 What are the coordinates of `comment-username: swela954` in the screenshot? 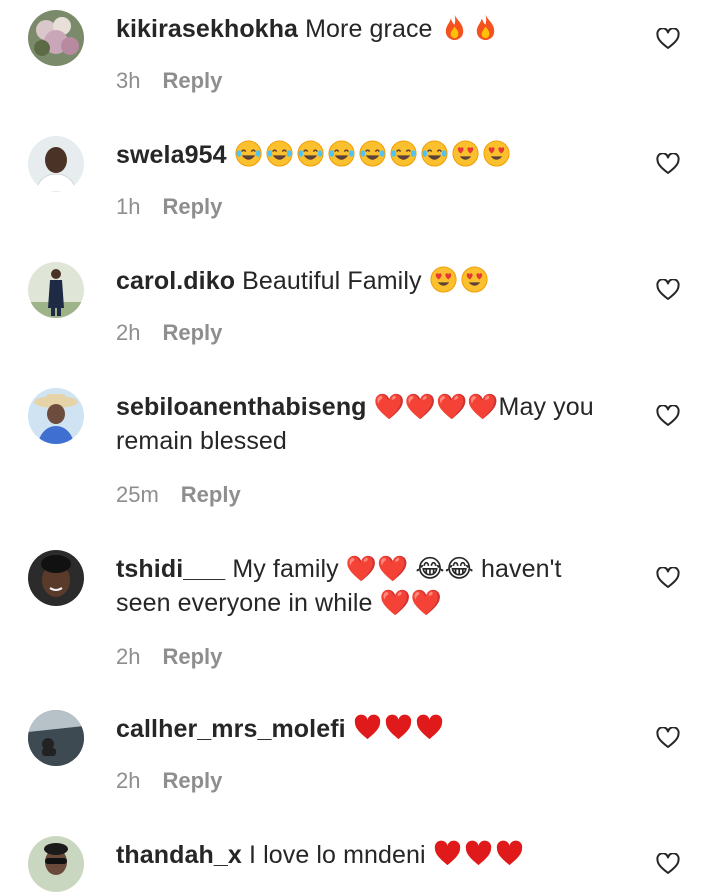 It's located at (171, 155).